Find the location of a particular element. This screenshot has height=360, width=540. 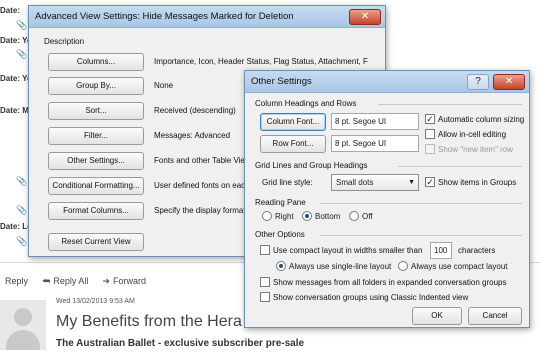

date-group-header: Date: Le is located at coordinates (16, 226).